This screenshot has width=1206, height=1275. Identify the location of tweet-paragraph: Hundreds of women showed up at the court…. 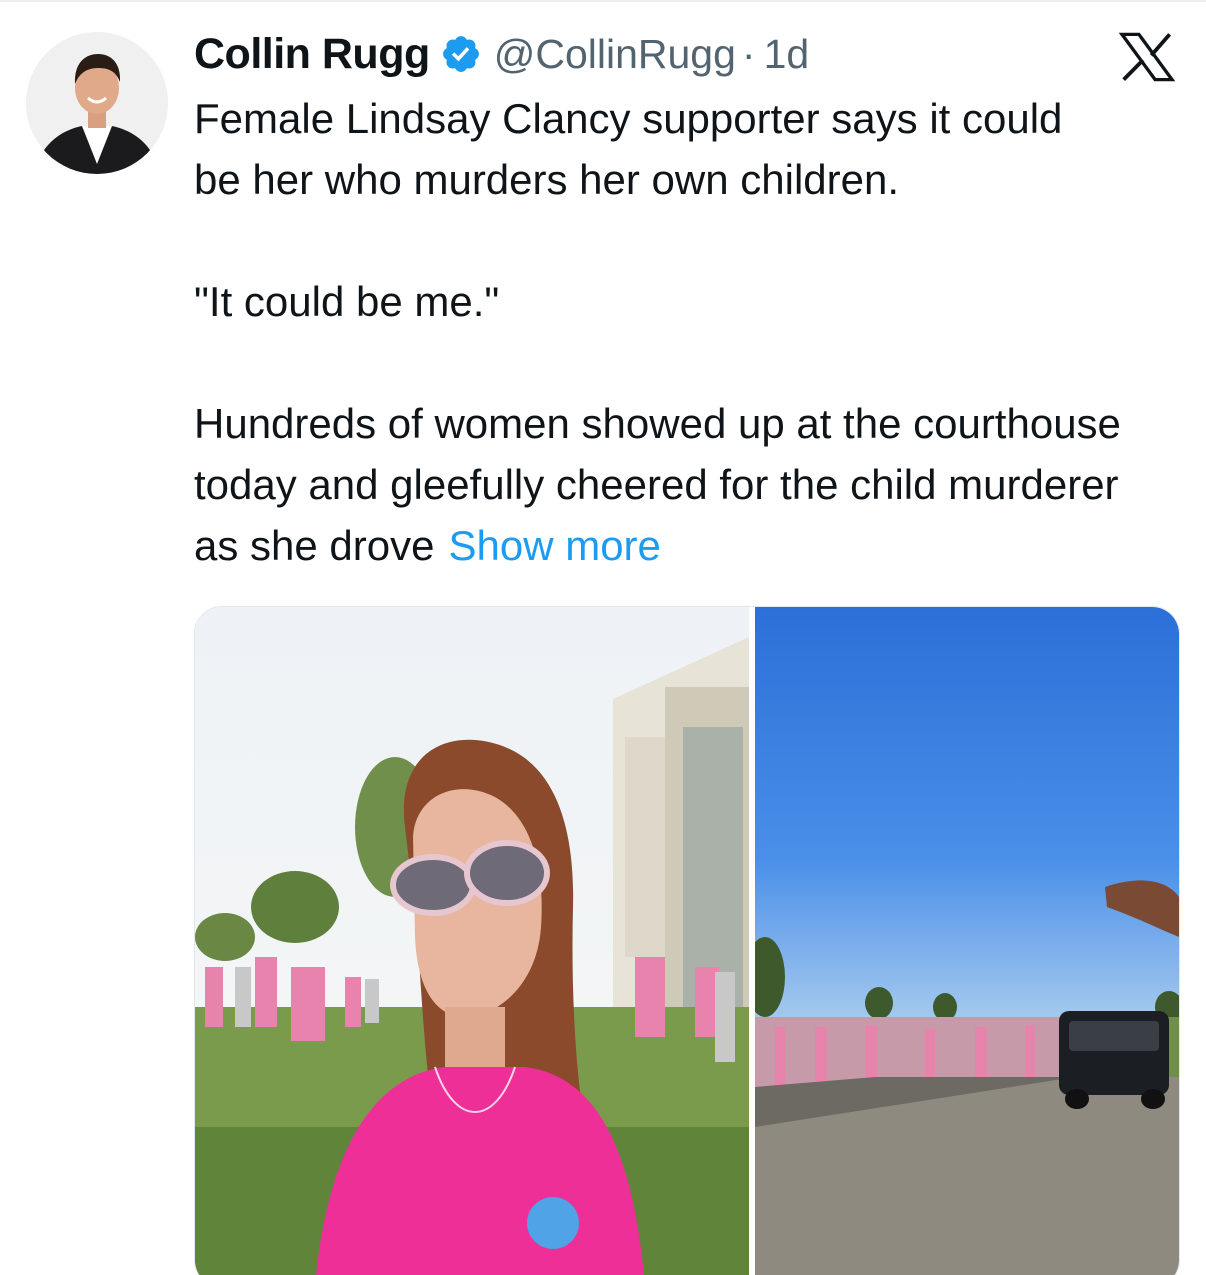
(674, 484).